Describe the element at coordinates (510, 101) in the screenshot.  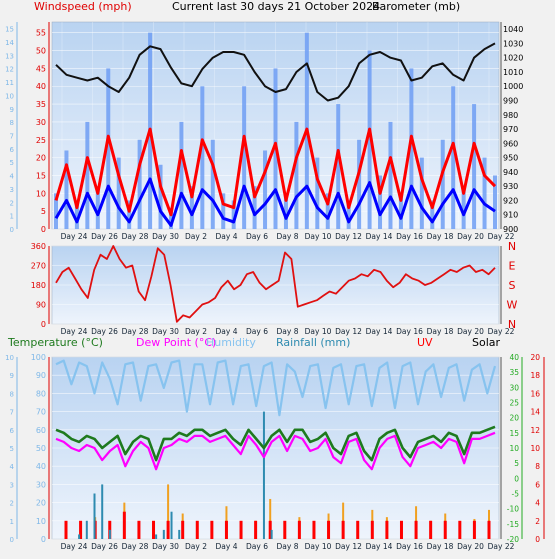
I see `barometer-tick-label: 990` at that location.